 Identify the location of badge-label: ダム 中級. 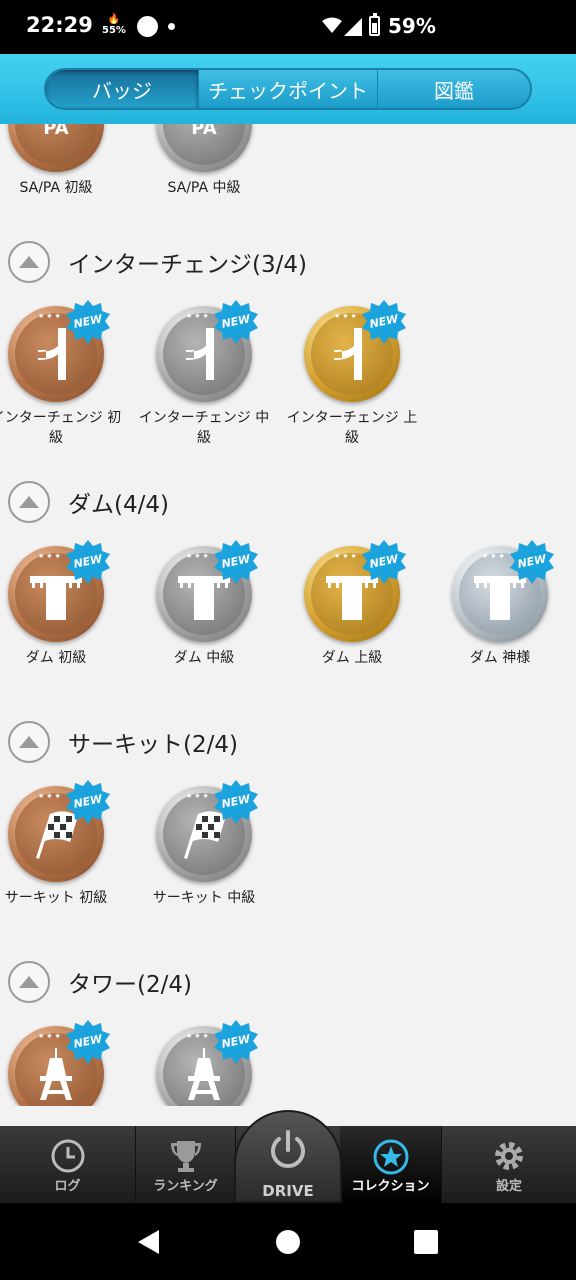
(204, 658).